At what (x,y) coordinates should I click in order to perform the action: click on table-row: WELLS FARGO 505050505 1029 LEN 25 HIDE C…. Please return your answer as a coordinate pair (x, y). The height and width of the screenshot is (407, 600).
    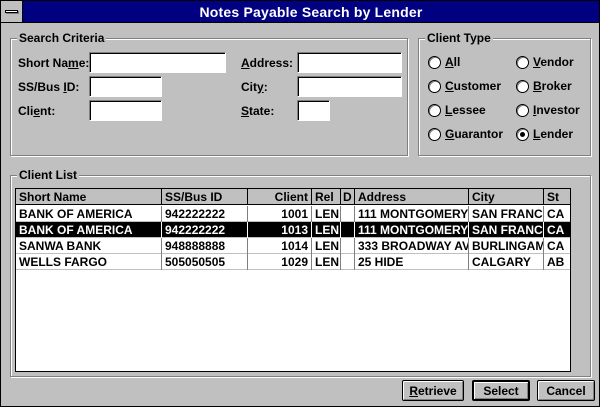
    Looking at the image, I should click on (293, 262).